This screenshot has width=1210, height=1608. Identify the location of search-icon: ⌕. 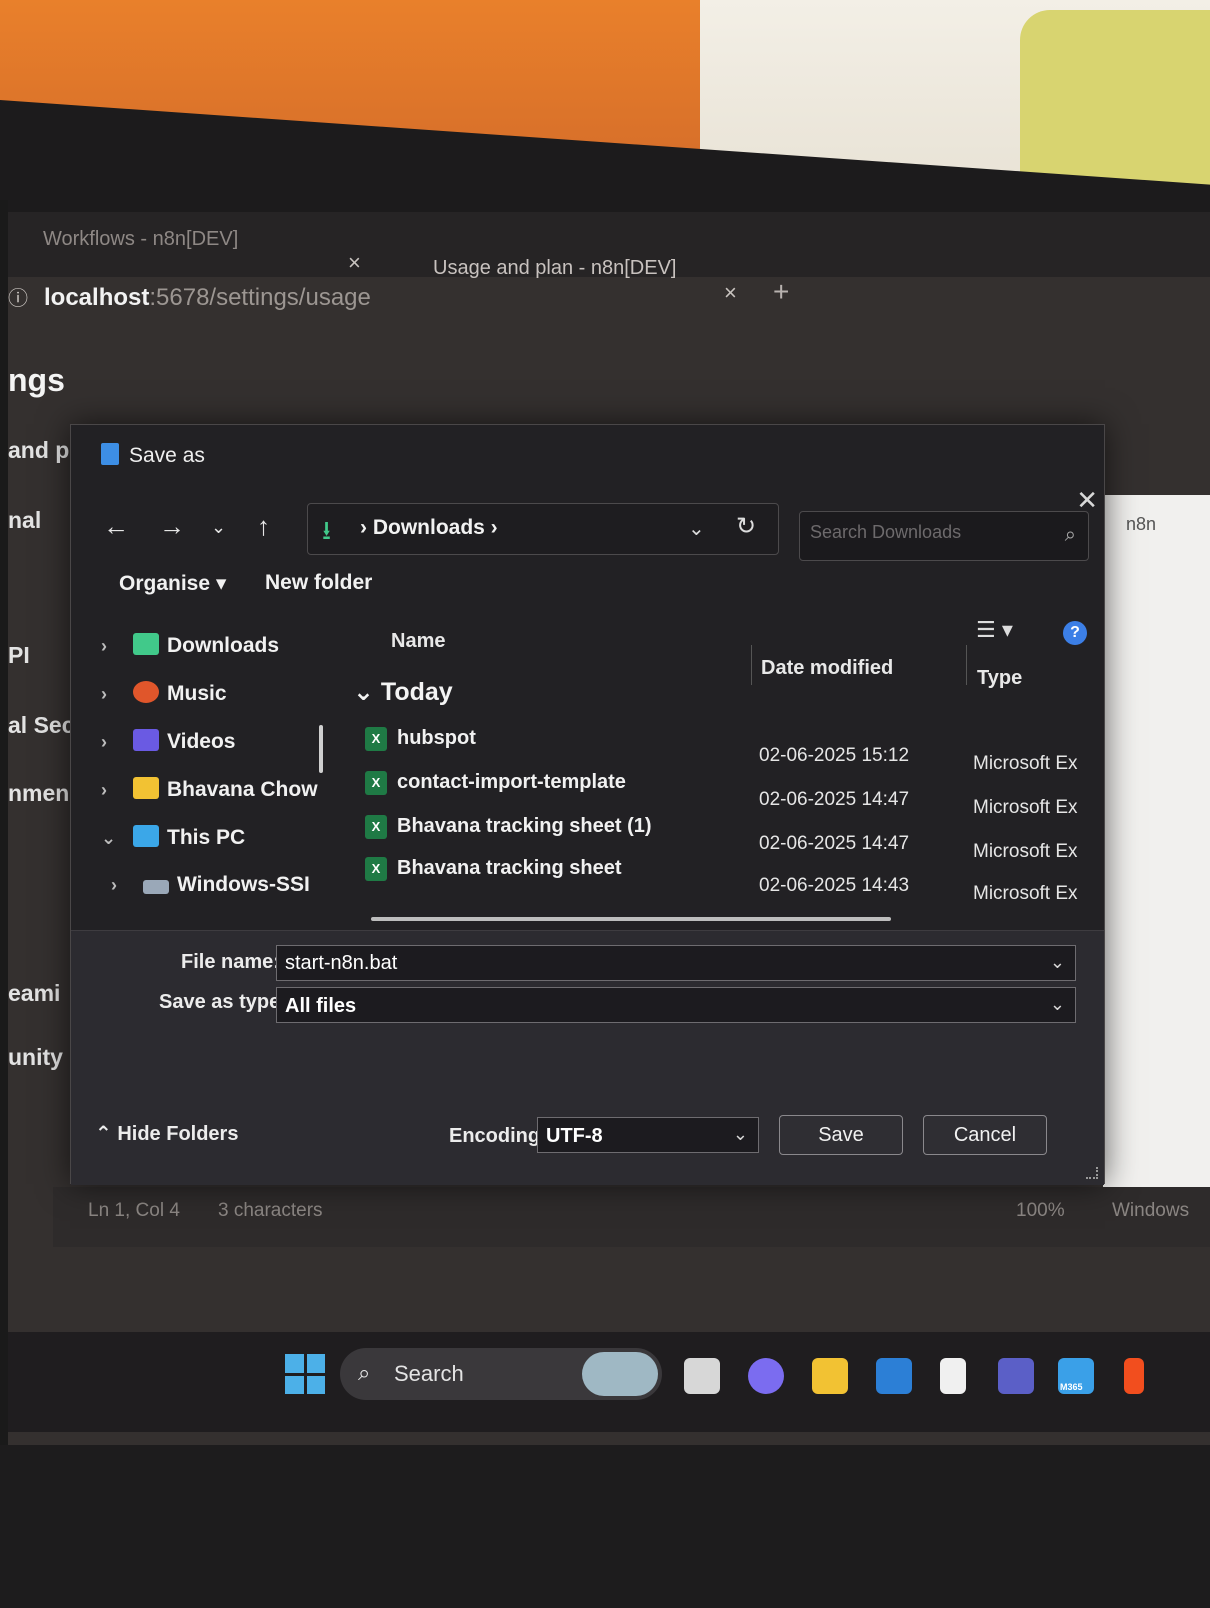
(1070, 535).